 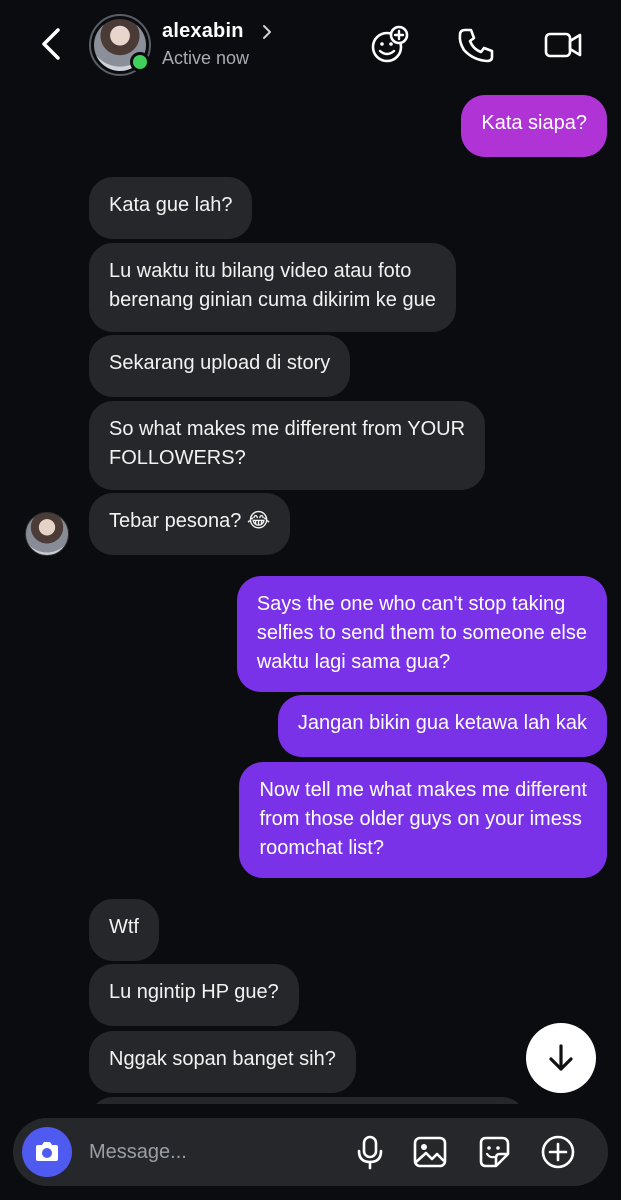 What do you see at coordinates (423, 790) in the screenshot?
I see `message-text: Now tell me what makes me different` at bounding box center [423, 790].